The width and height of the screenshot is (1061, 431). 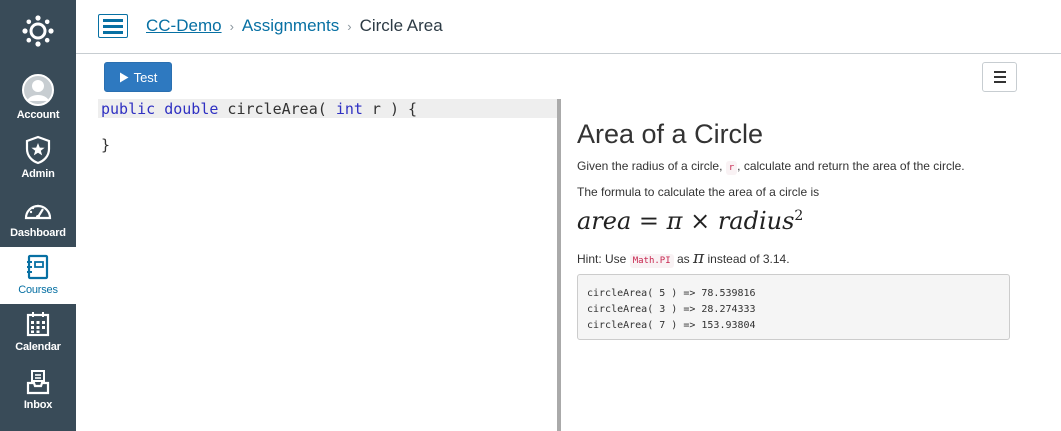 What do you see at coordinates (38, 31) in the screenshot?
I see `canvas-logo-icon` at bounding box center [38, 31].